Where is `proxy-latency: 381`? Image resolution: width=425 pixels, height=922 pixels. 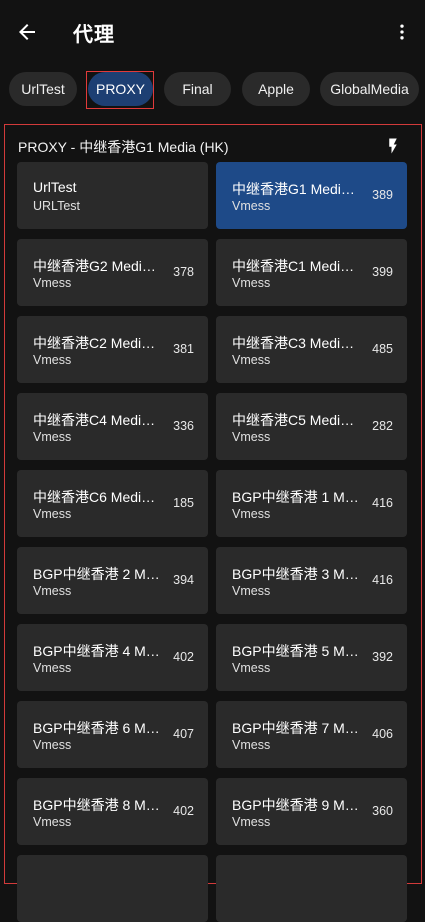
proxy-latency: 381 is located at coordinates (183, 349).